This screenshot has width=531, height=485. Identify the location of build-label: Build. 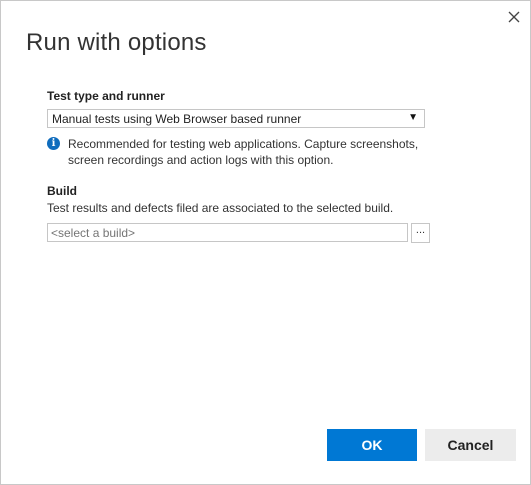
(62, 191).